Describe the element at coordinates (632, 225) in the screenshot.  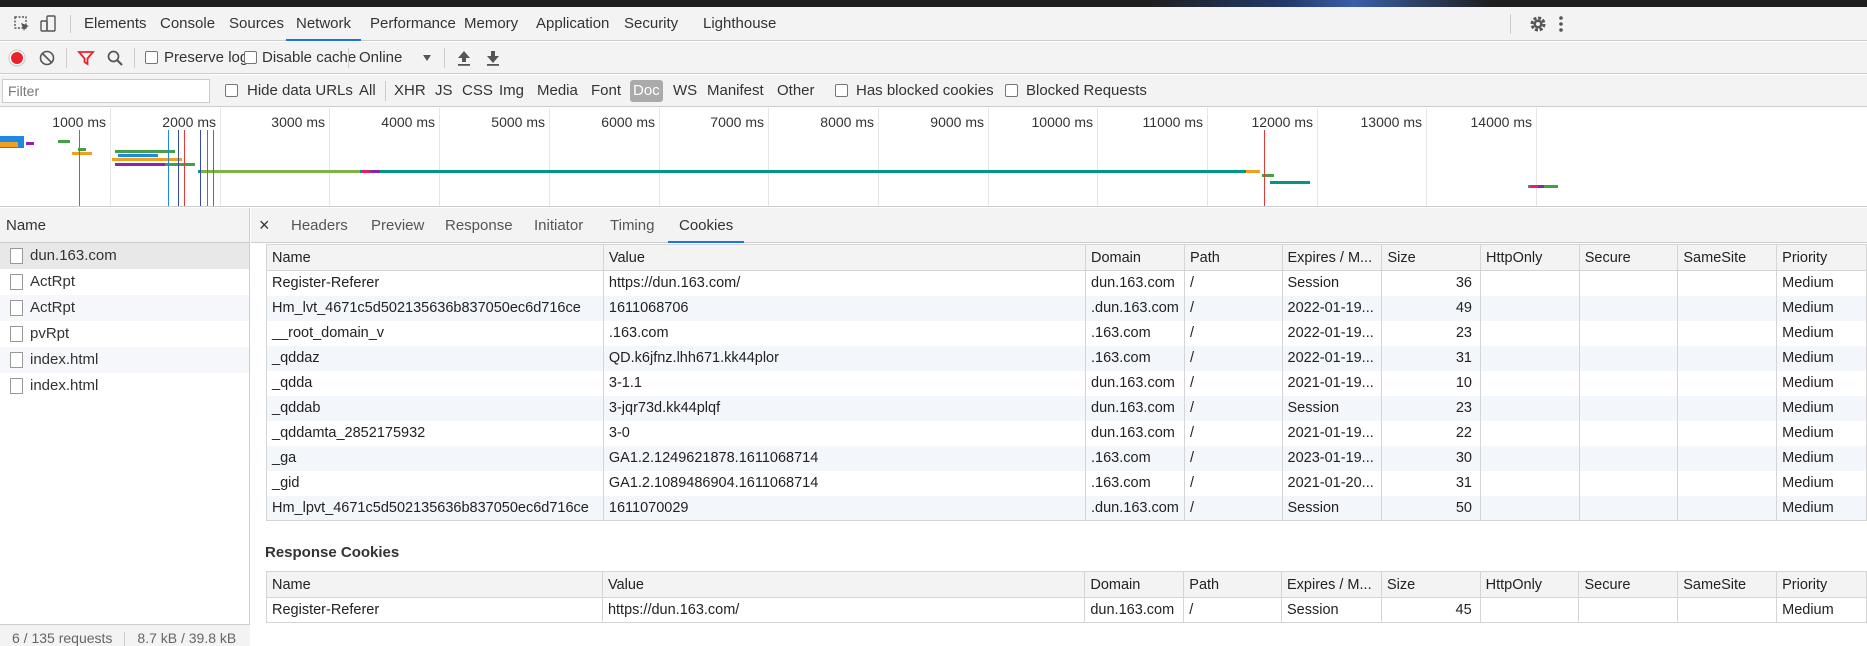
I see `detail-tab-timing: Timing` at that location.